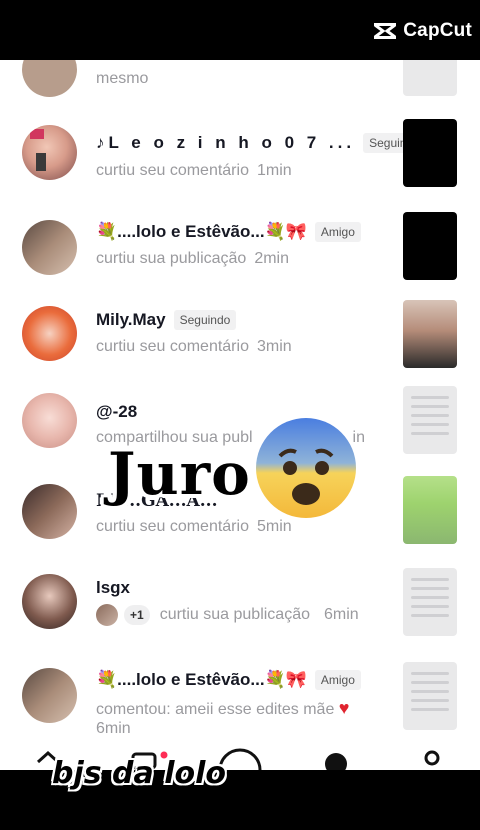 The height and width of the screenshot is (830, 480). What do you see at coordinates (344, 708) in the screenshot?
I see `heart-icon: ♥` at bounding box center [344, 708].